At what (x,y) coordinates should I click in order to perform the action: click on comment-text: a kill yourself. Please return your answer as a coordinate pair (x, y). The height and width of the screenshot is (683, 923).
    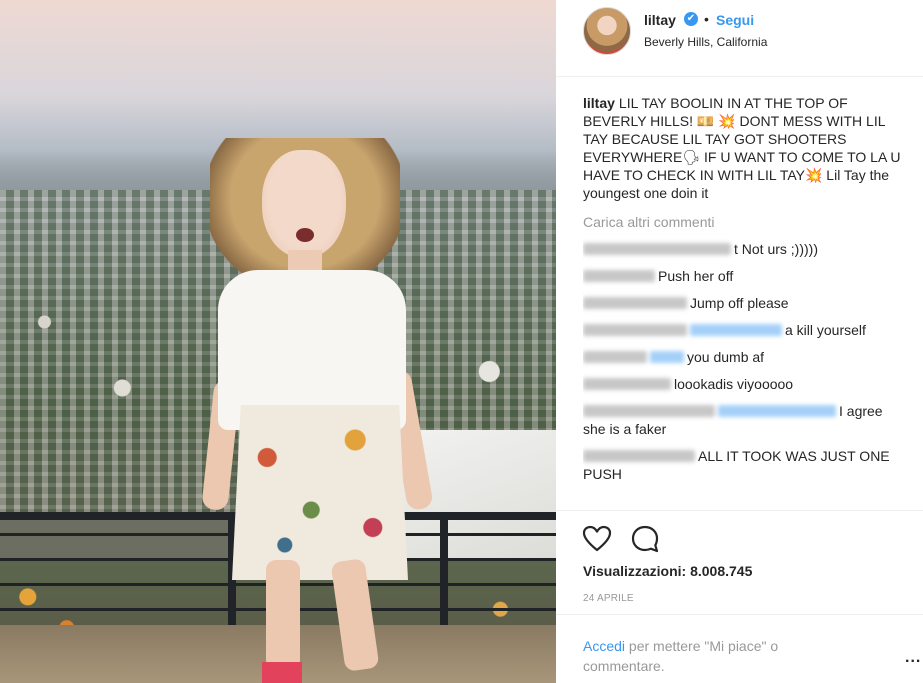
    Looking at the image, I should click on (825, 330).